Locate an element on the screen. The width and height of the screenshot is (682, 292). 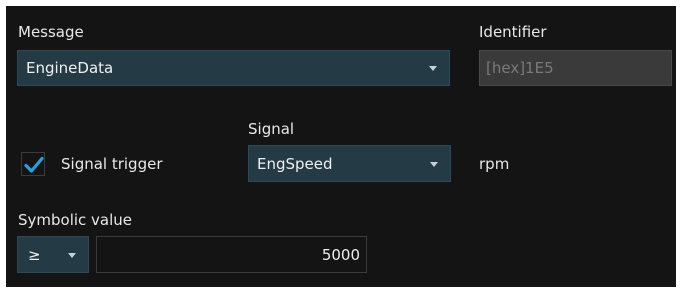
message-selected-value: EngineData is located at coordinates (70, 68).